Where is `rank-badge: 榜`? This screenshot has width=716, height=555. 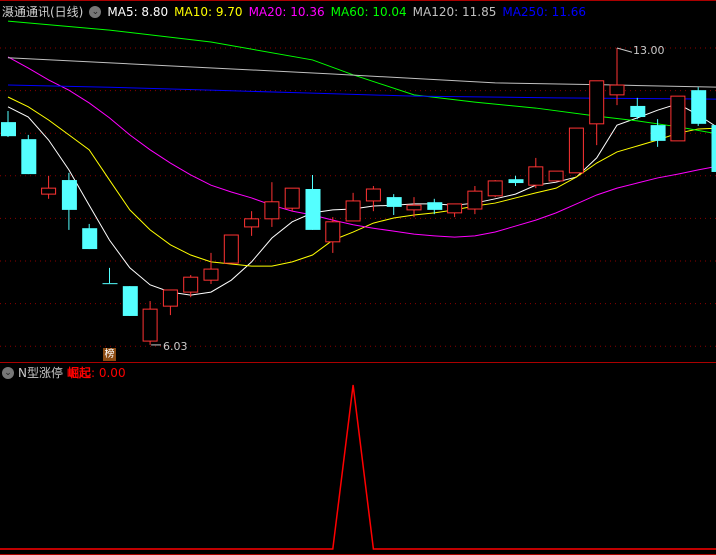 rank-badge: 榜 is located at coordinates (109, 354).